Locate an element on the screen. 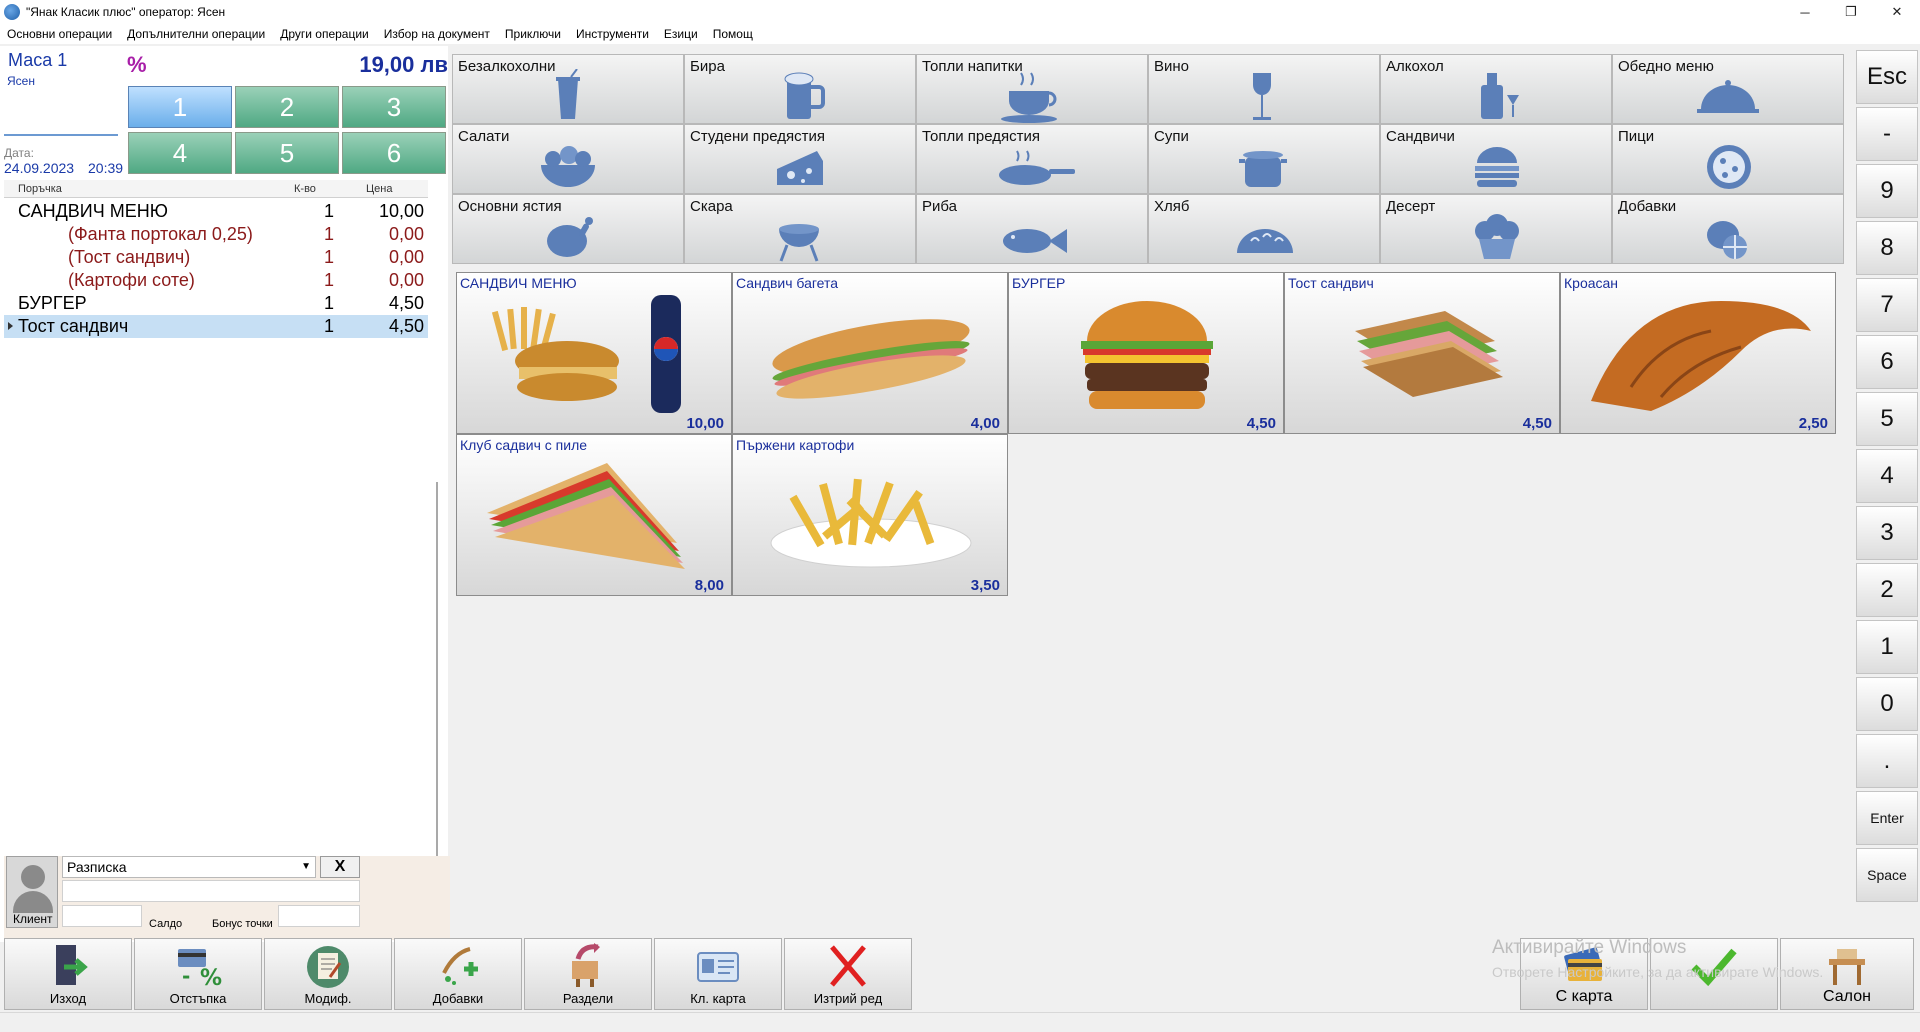 This screenshot has width=1920, height=1032. close-button: ✕ is located at coordinates (1897, 12).